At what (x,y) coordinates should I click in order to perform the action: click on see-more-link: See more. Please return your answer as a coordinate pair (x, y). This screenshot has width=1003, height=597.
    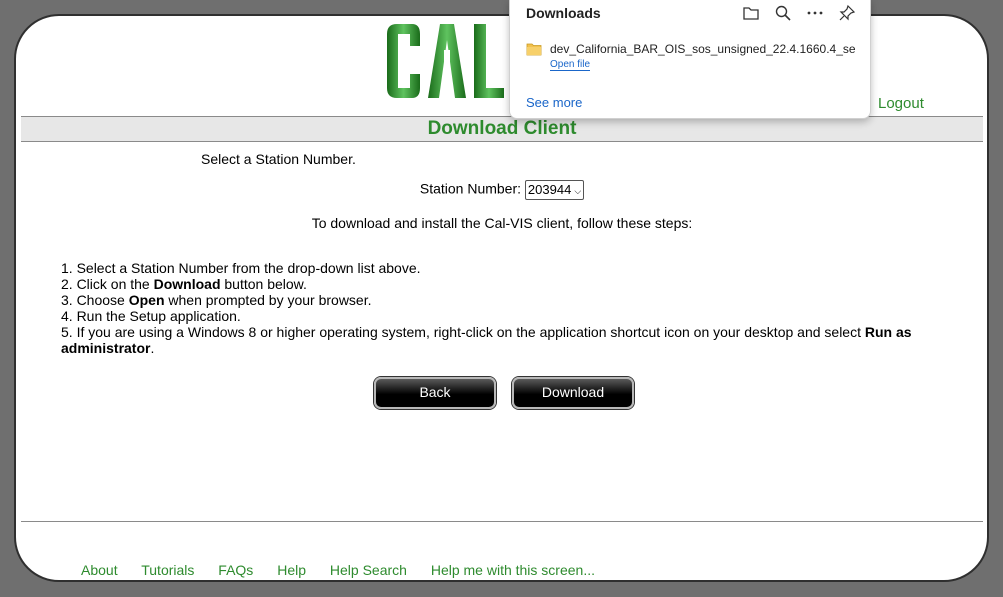
    Looking at the image, I should click on (554, 102).